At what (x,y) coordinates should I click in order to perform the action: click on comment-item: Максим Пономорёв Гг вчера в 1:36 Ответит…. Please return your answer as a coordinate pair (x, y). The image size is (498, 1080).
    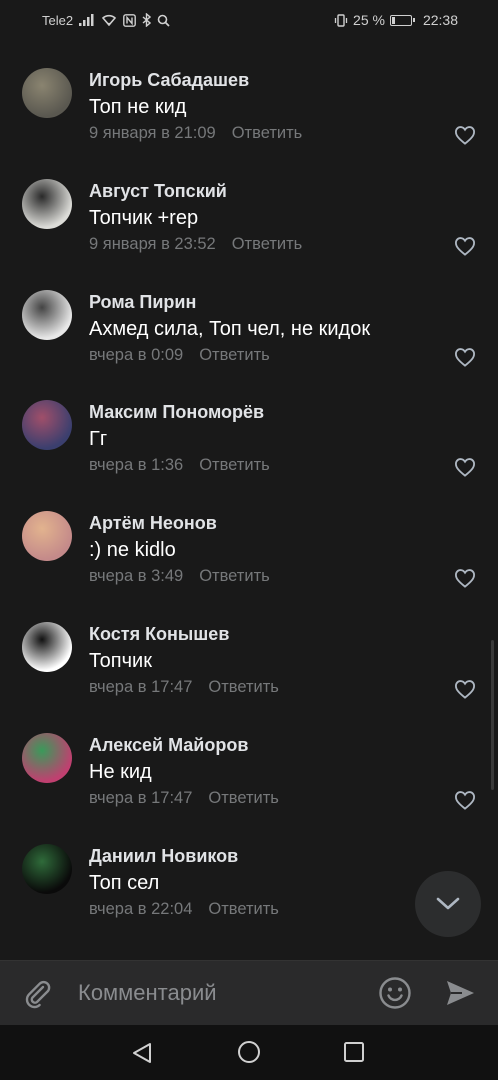
    Looking at the image, I should click on (249, 421).